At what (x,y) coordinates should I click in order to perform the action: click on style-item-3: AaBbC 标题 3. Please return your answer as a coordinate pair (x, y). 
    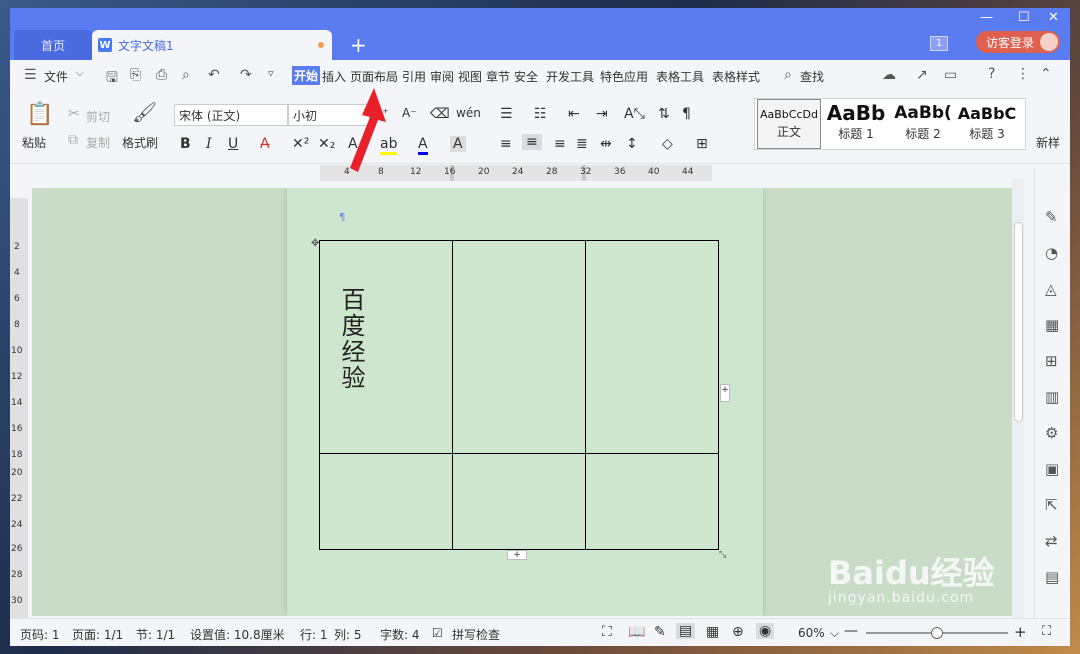
    Looking at the image, I should click on (987, 124).